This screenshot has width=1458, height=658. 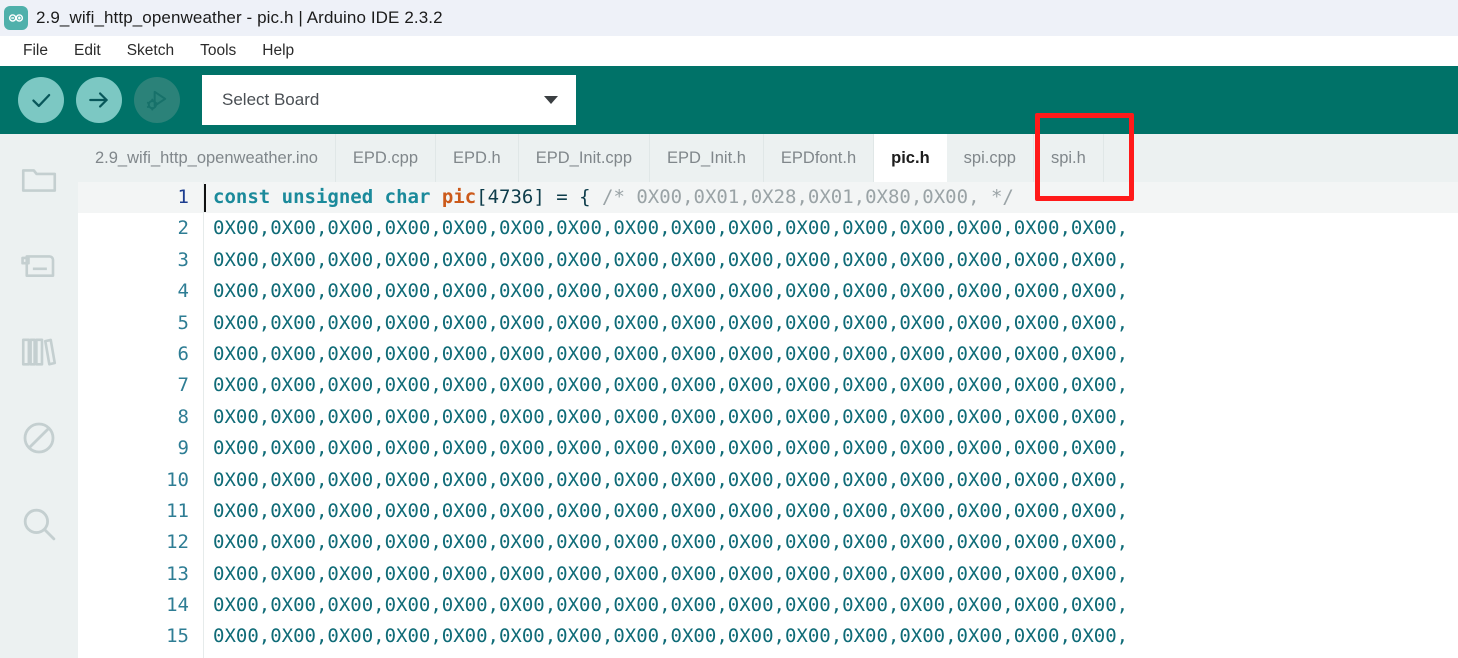 I want to click on sidebar-item-sketchbook, so click(x=39, y=180).